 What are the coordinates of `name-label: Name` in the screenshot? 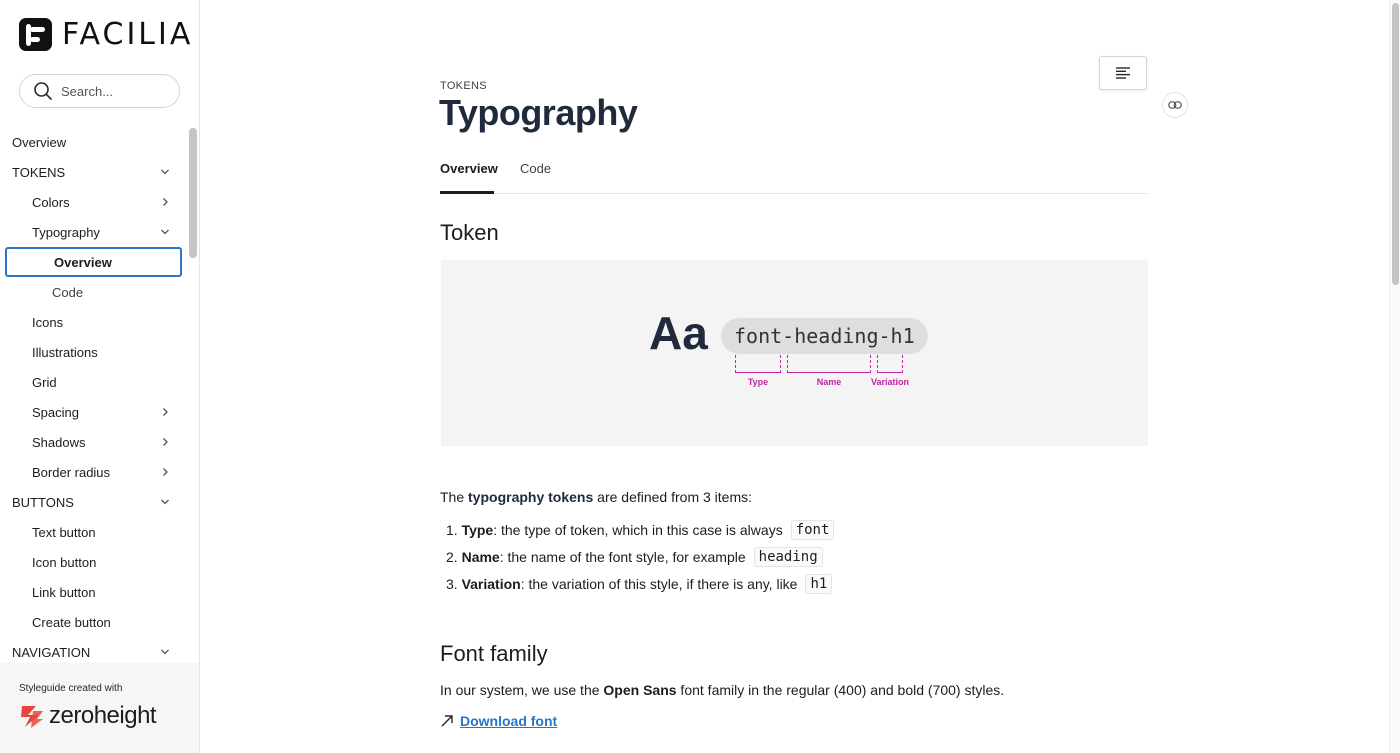 It's located at (829, 382).